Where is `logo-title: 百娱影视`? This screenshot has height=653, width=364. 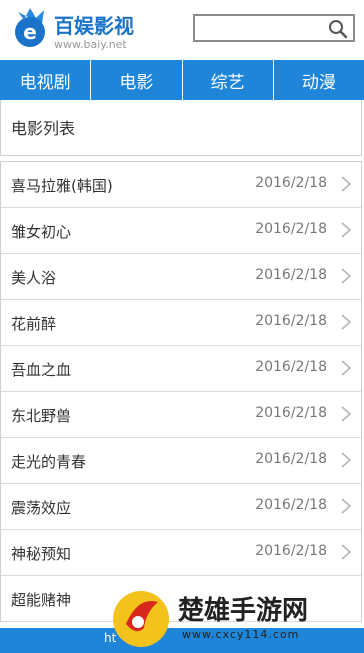 logo-title: 百娱影视 is located at coordinates (94, 26).